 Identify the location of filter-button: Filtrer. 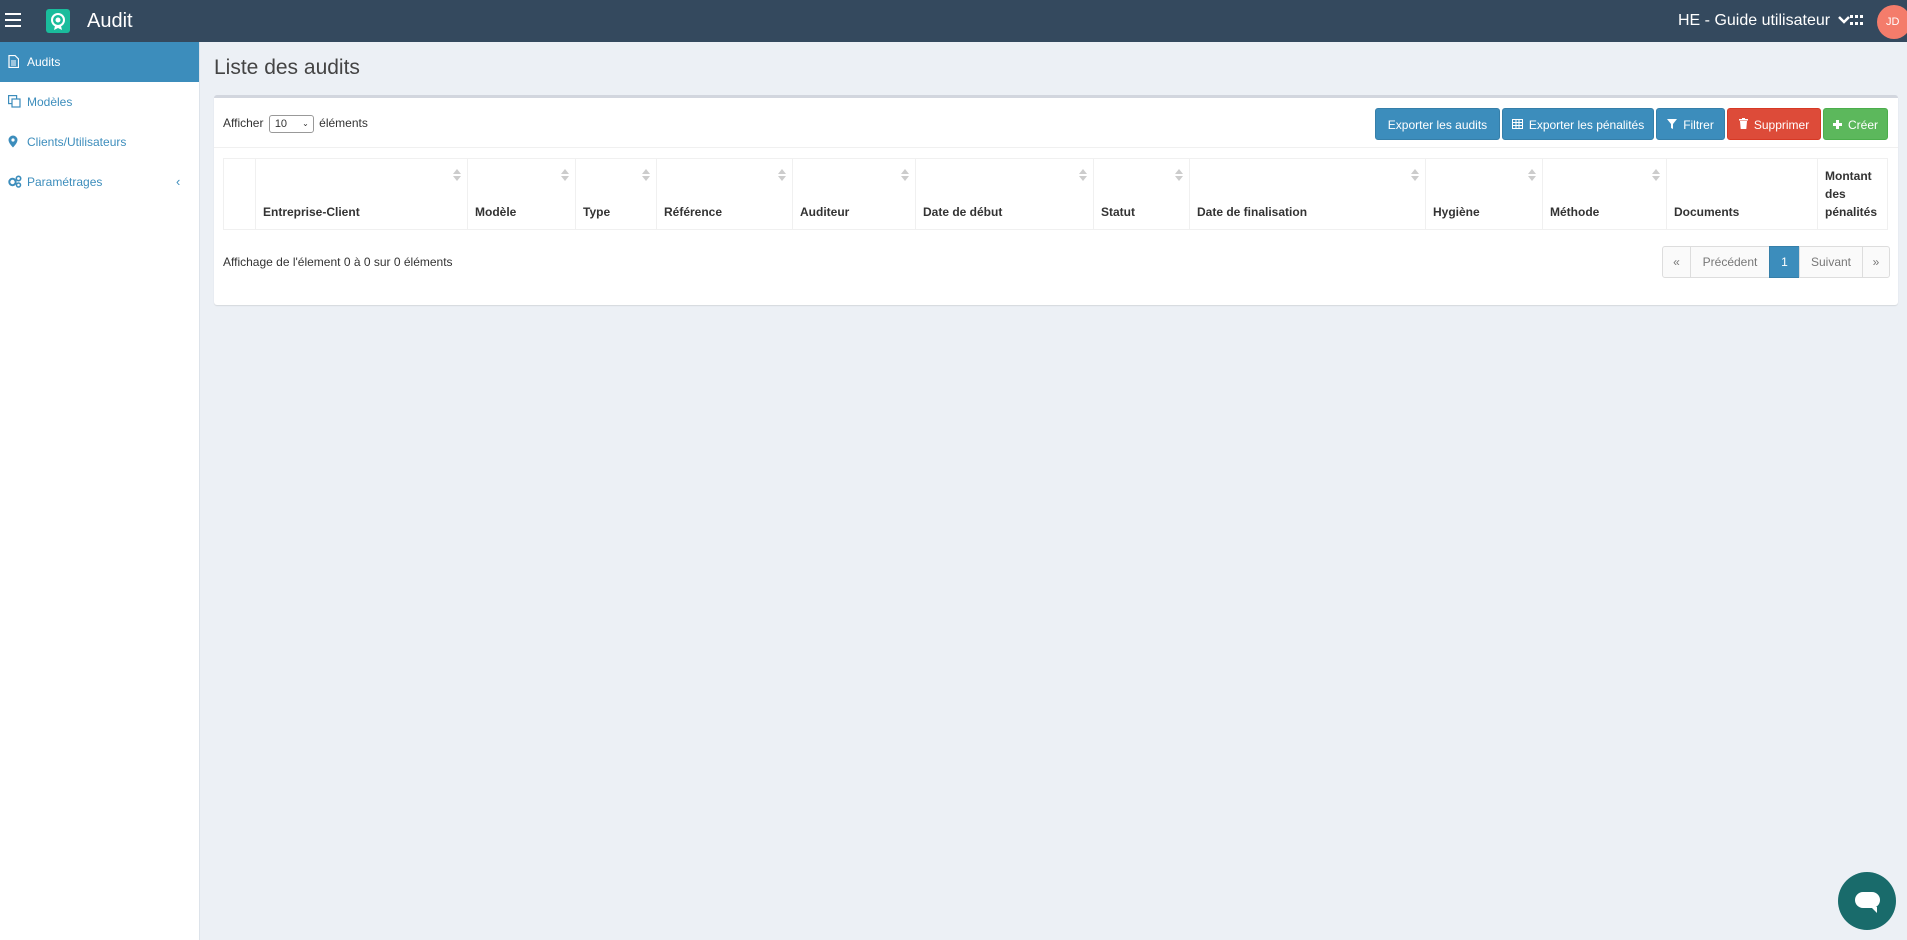
(1690, 124).